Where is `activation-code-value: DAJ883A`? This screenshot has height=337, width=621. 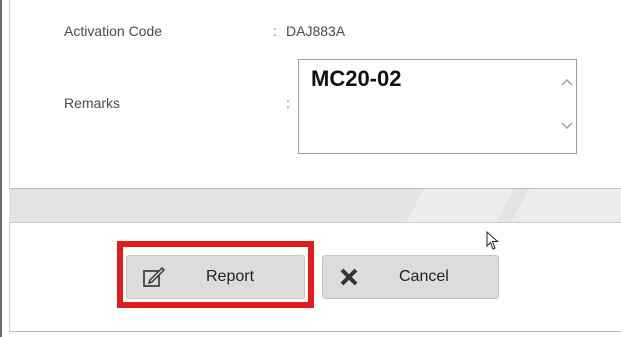
activation-code-value: DAJ883A is located at coordinates (316, 31).